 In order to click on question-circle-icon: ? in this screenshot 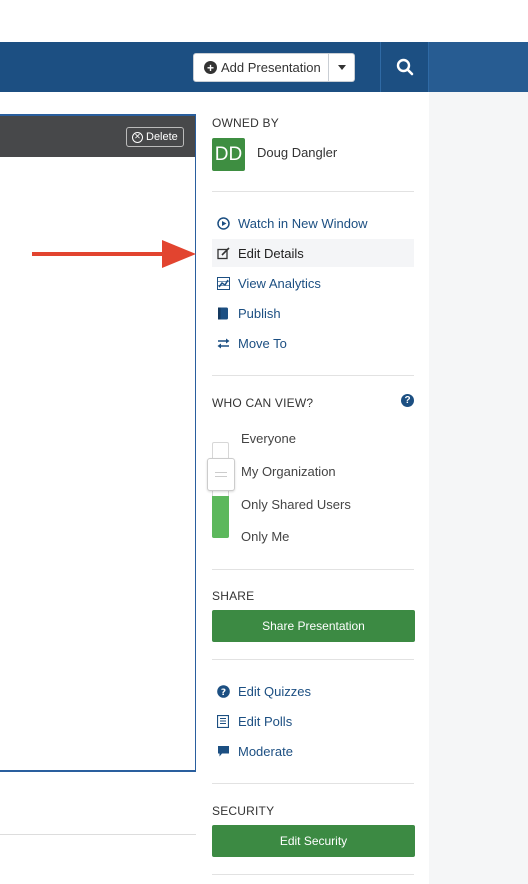, I will do `click(223, 691)`.